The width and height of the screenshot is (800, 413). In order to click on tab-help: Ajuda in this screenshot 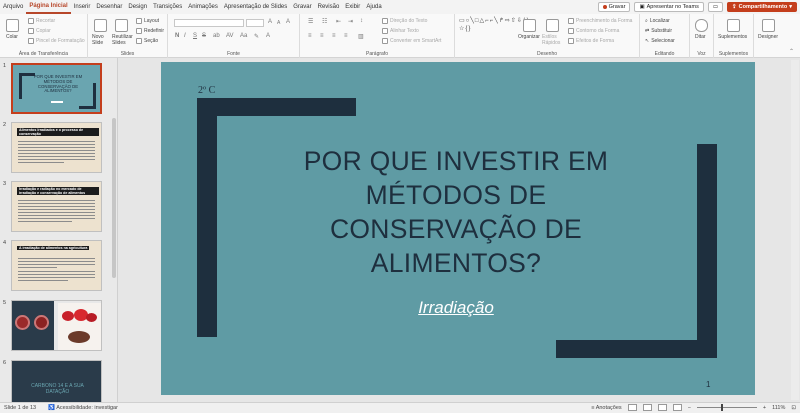, I will do `click(373, 7)`.